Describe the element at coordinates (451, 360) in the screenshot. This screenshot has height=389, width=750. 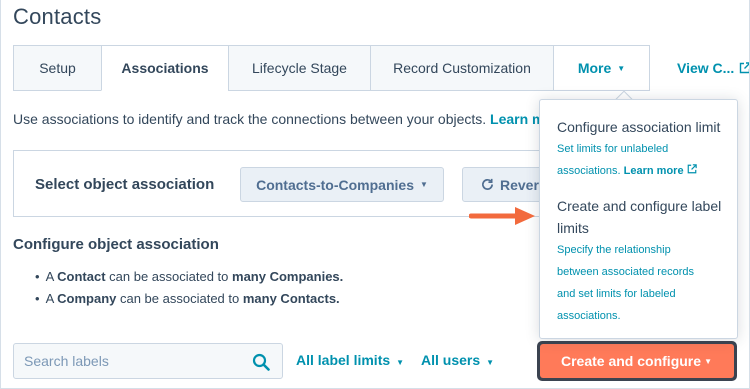
I see `users-filter-label: All users` at that location.